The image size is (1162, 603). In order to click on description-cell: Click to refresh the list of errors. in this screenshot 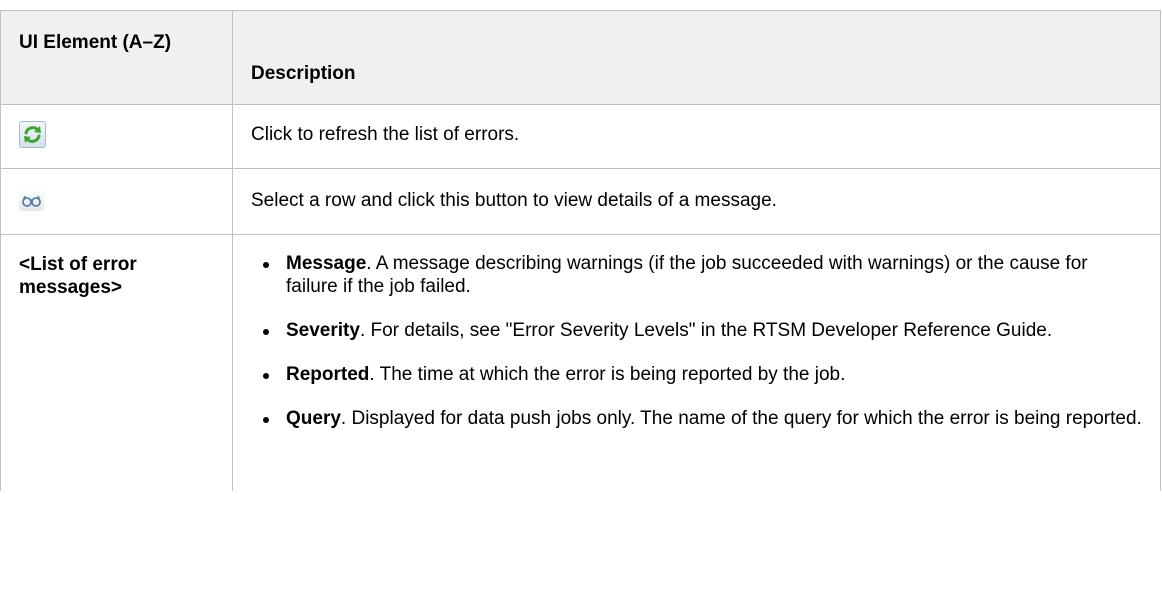, I will do `click(696, 136)`.